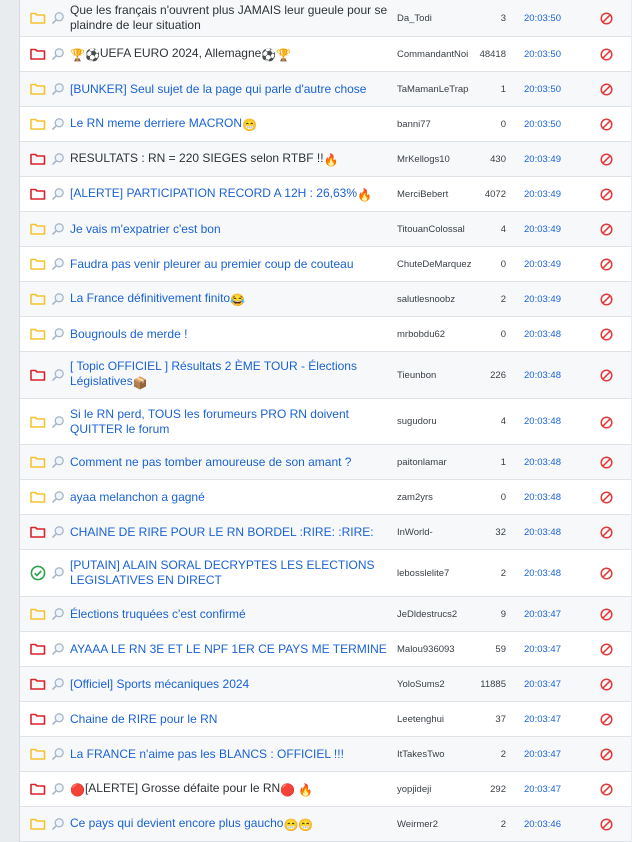  What do you see at coordinates (231, 124) in the screenshot?
I see `topic-link: Le RN meme derriere MACRON 😁` at bounding box center [231, 124].